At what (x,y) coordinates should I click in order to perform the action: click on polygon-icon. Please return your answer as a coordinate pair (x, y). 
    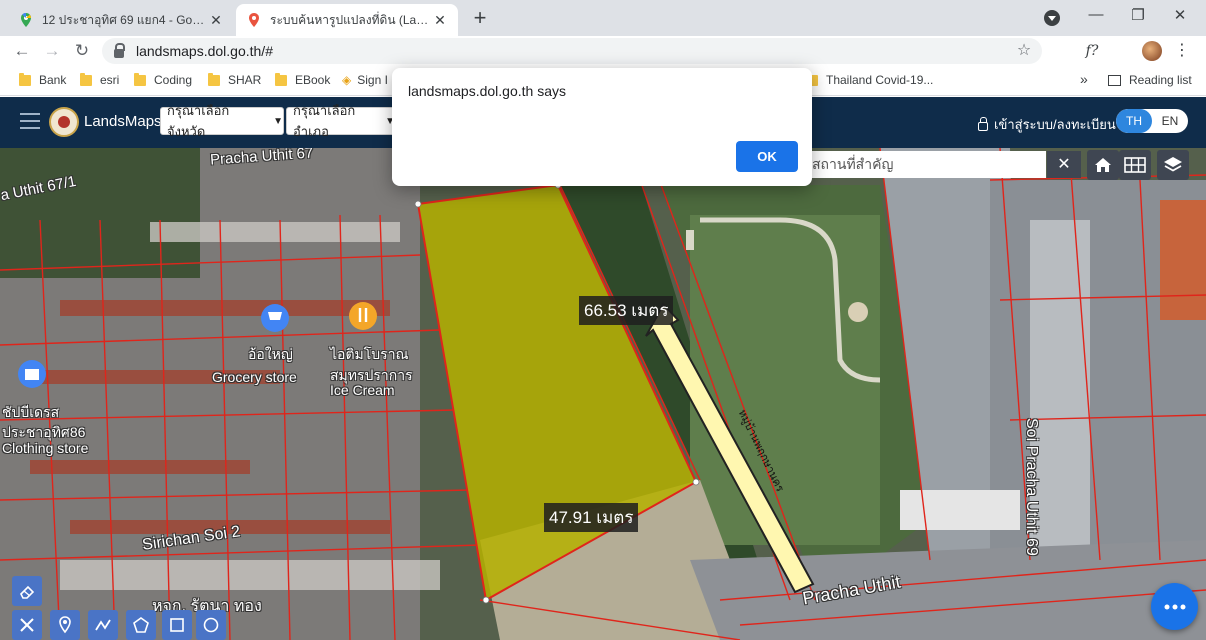
    Looking at the image, I should click on (141, 625).